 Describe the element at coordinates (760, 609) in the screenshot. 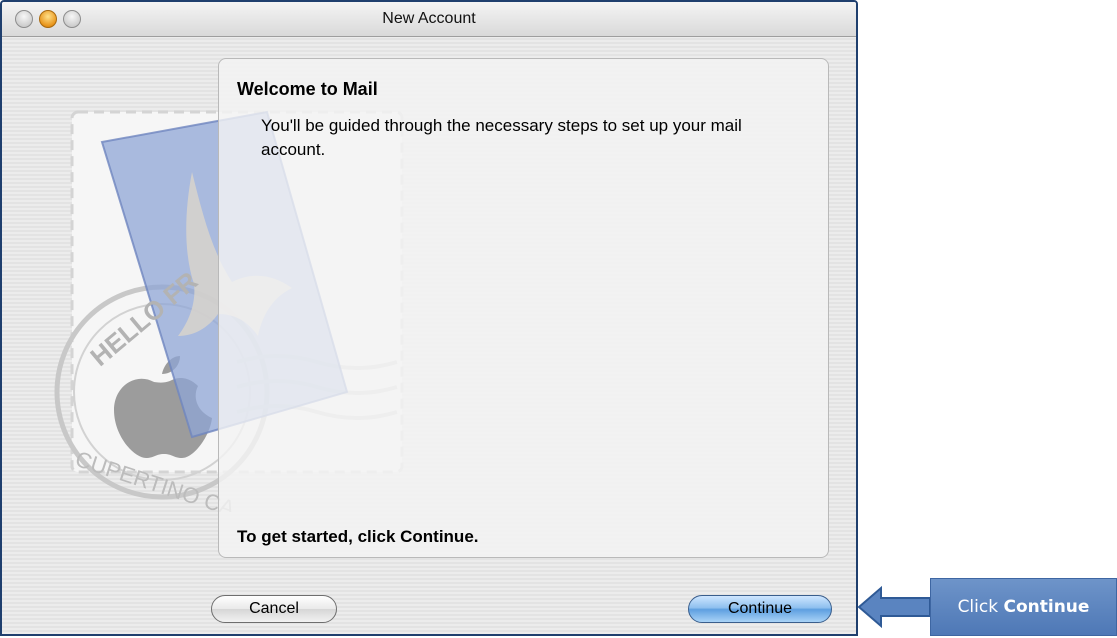

I see `continue-button: Continue` at that location.